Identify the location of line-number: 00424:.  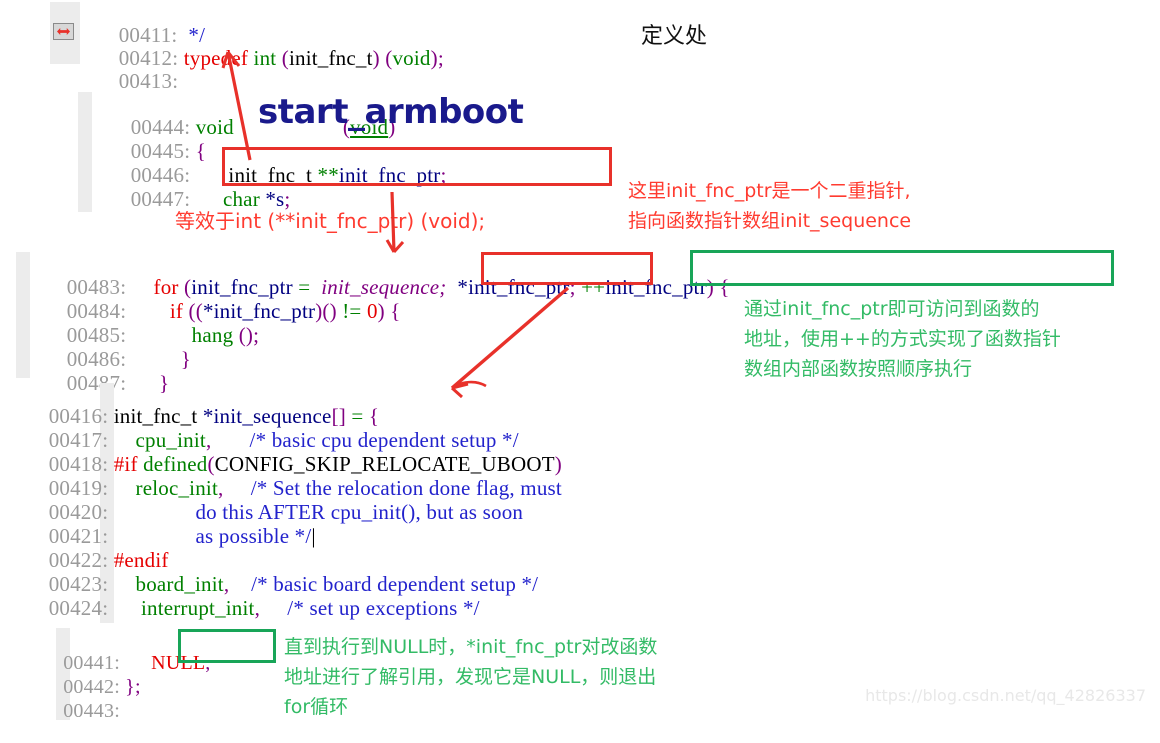
(78, 608).